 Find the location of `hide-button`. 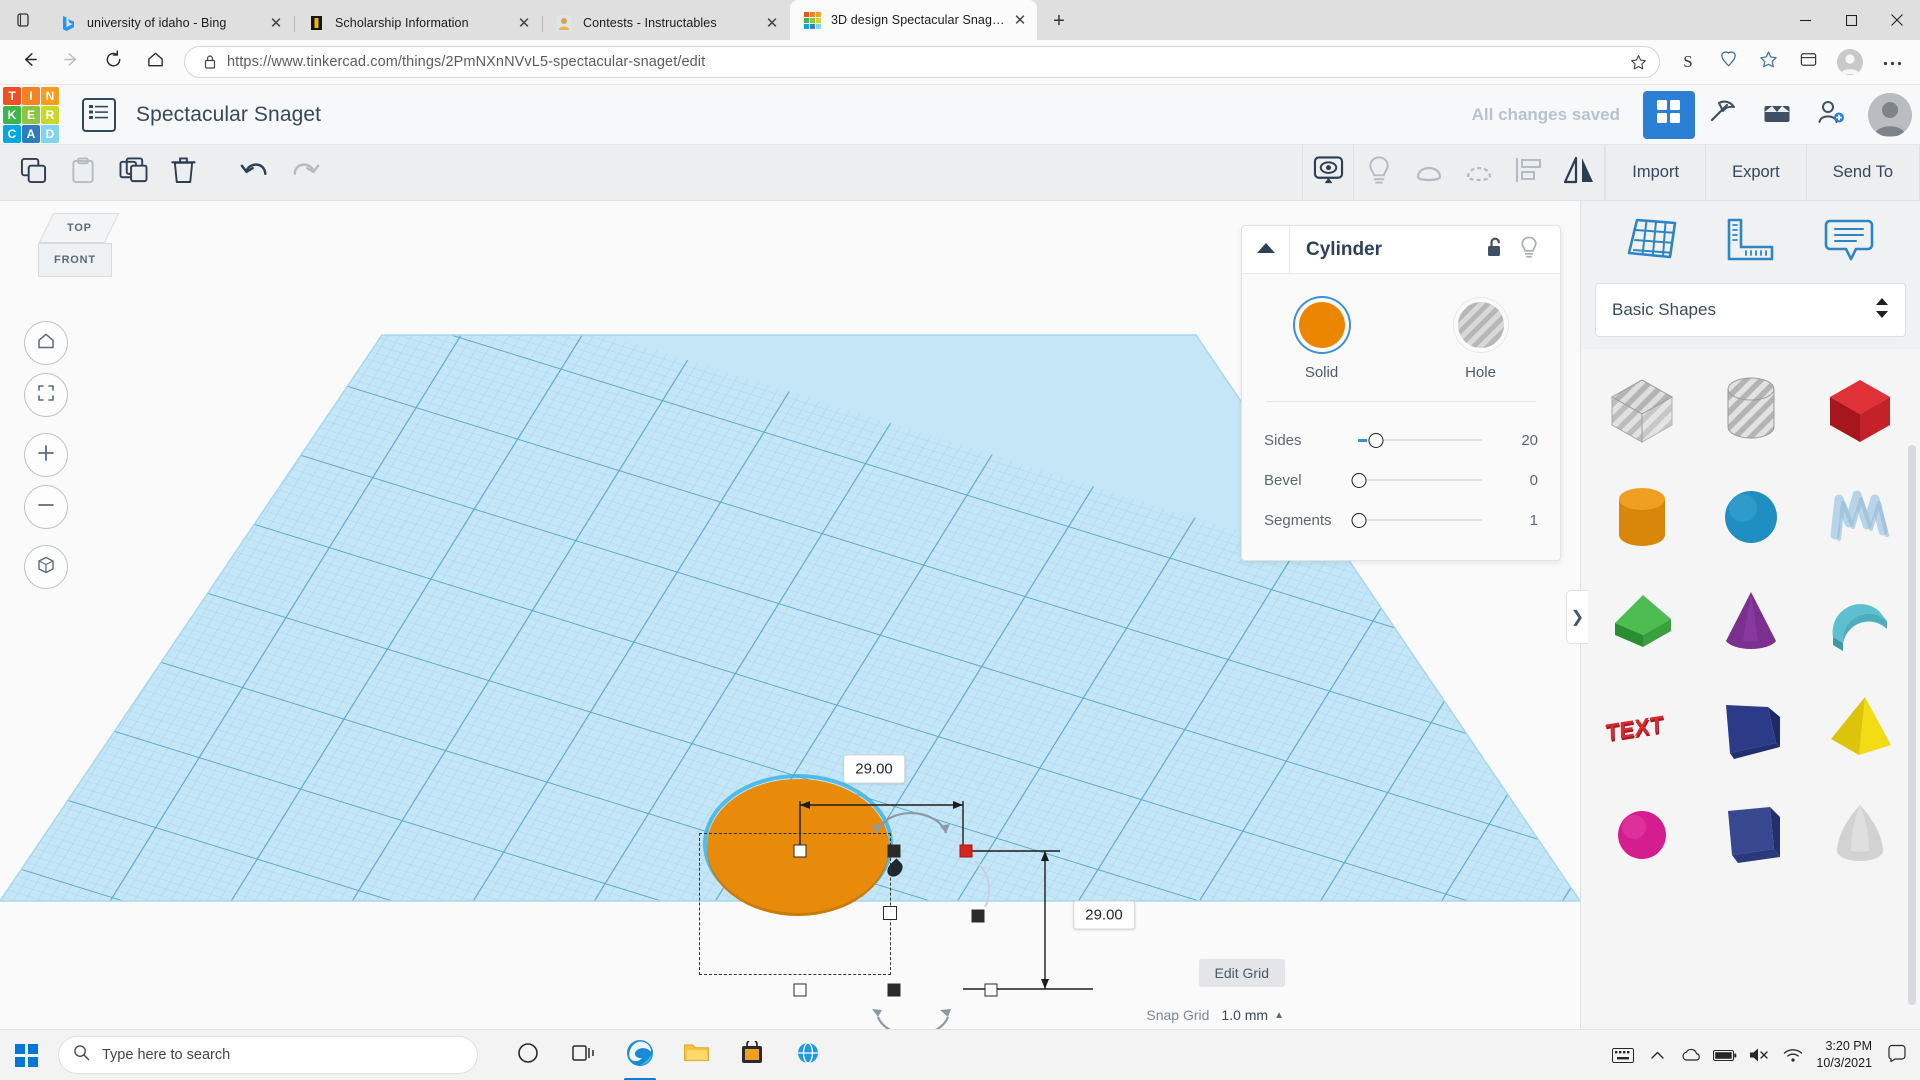

hide-button is located at coordinates (1379, 173).